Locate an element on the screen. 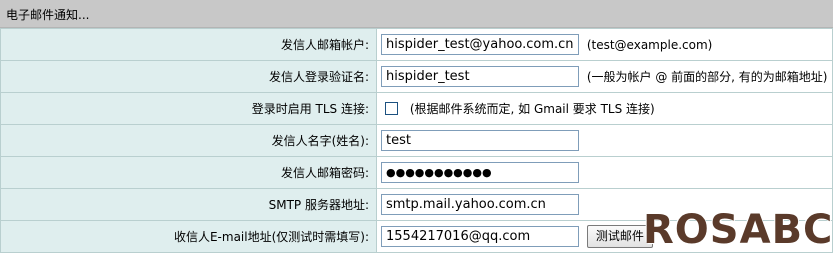 The image size is (833, 257). sender-name-label: 发信人名字(姓名): is located at coordinates (188, 140).